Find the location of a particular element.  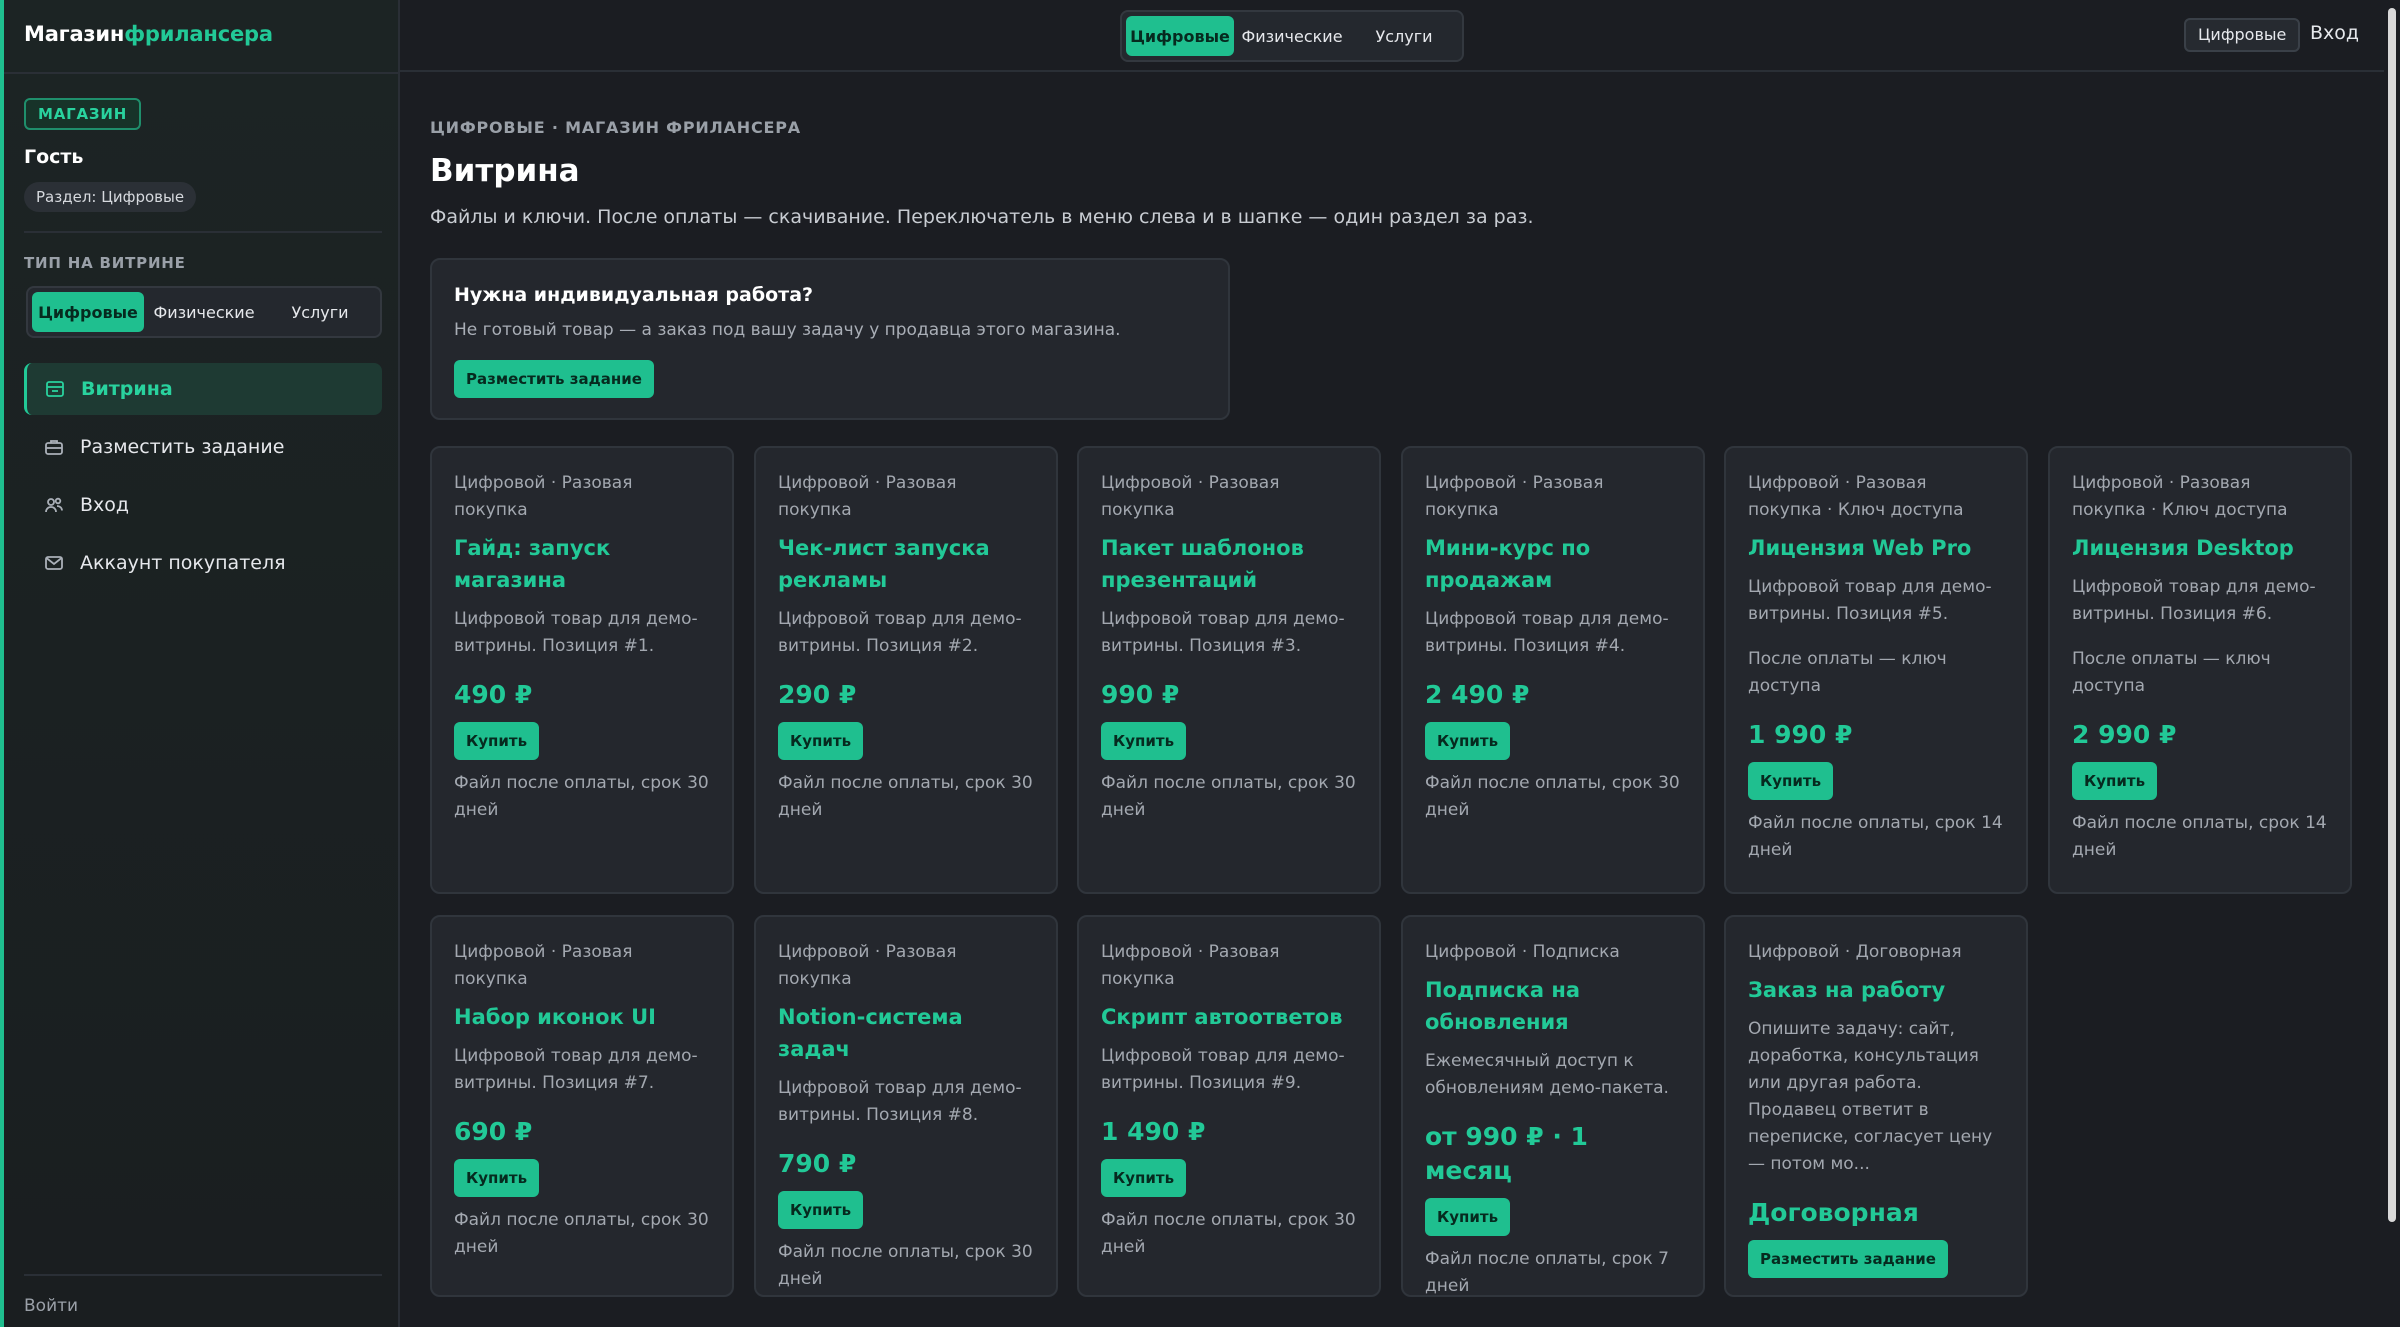

type-switcher: Цифровые Физические Услуги is located at coordinates (204, 312).